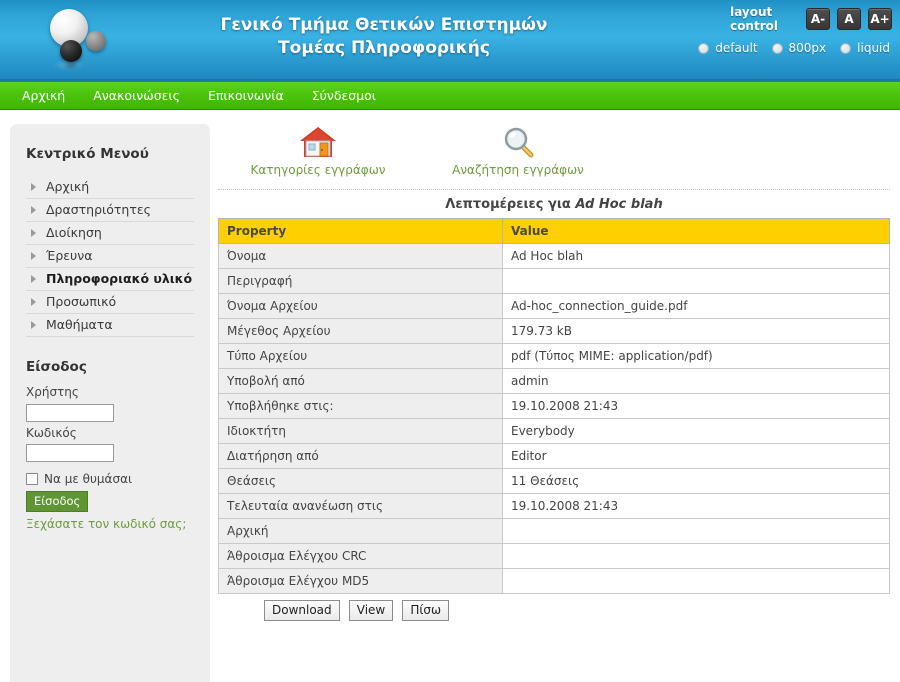 The image size is (900, 682). Describe the element at coordinates (360, 481) in the screenshot. I see `row-property: Θεάσεις` at that location.